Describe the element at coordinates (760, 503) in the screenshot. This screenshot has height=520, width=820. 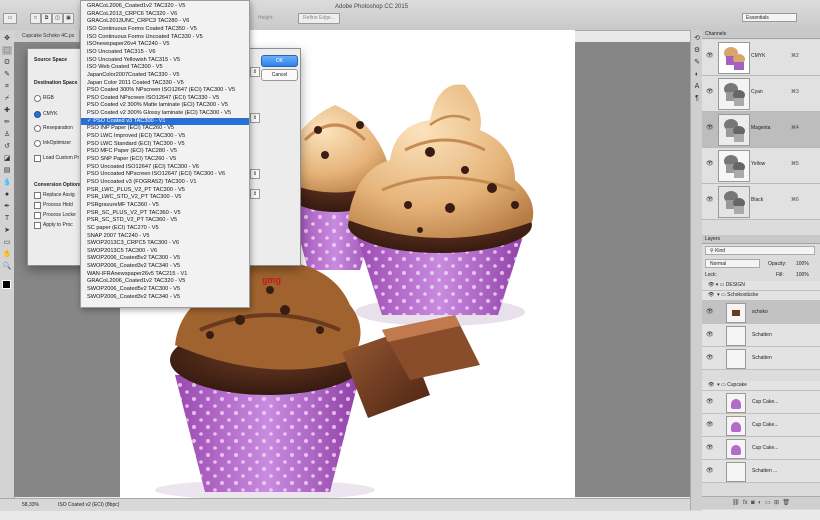
I see `adjustment-layer-icon: ◐` at that location.